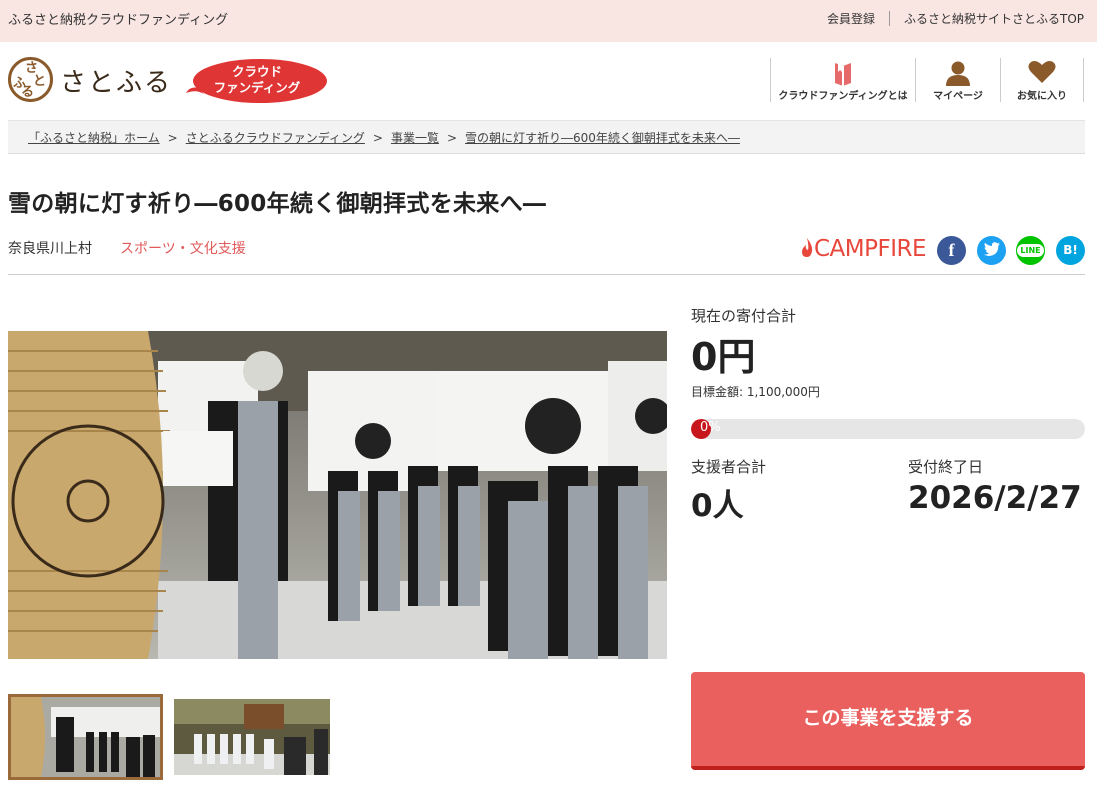  Describe the element at coordinates (851, 18) in the screenshot. I see `member-register-link: 会員登録` at that location.